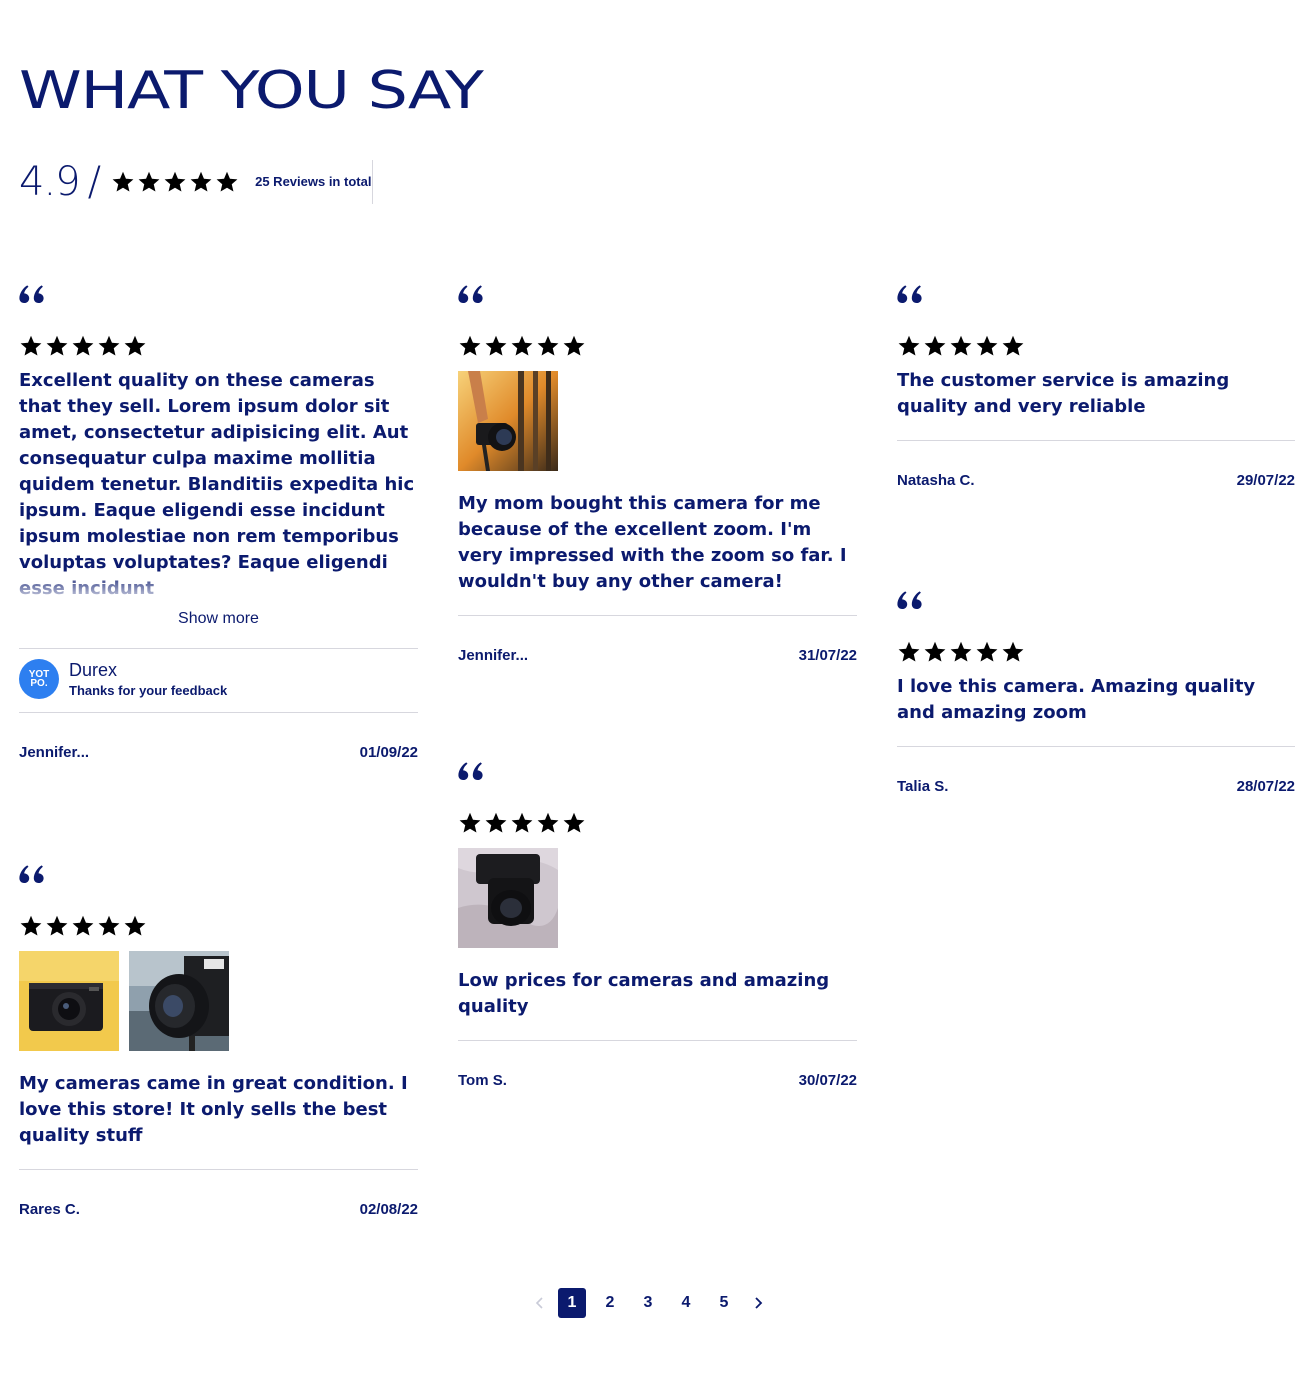 This screenshot has width=1313, height=1375. I want to click on page-button-3: 3, so click(648, 1303).